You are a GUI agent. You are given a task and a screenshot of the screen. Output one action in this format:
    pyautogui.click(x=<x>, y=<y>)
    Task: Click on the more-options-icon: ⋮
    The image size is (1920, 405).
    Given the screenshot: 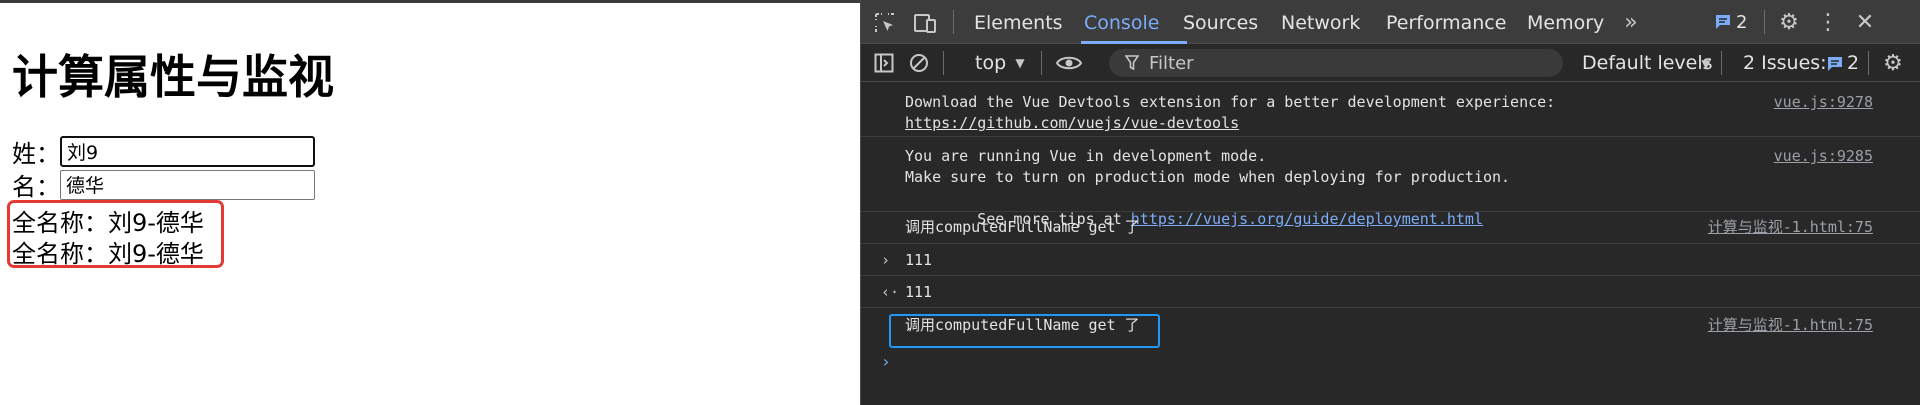 What is the action you would take?
    pyautogui.click(x=1828, y=22)
    